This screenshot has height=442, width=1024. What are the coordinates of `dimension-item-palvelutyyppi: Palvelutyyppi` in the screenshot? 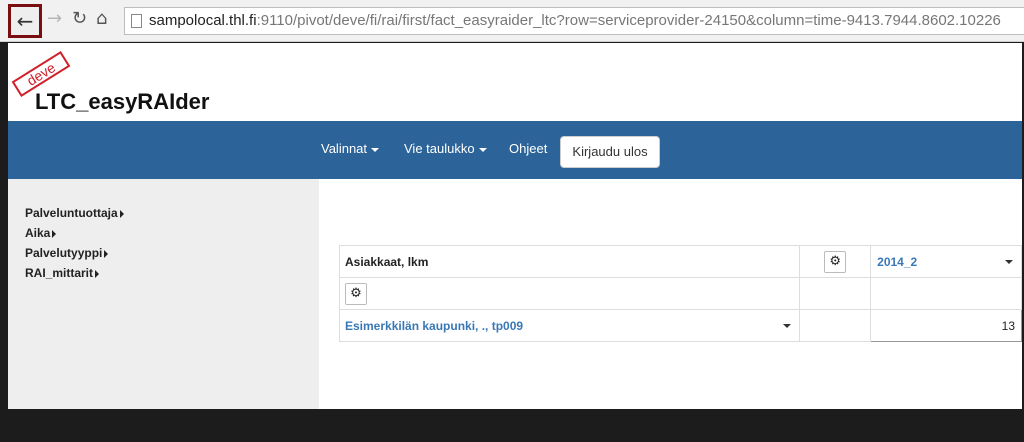 It's located at (74, 253).